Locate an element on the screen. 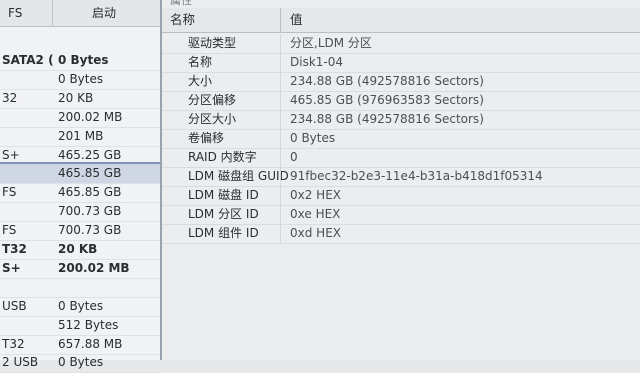 The image size is (640, 373). size-cell: 657.88 MB is located at coordinates (90, 343).